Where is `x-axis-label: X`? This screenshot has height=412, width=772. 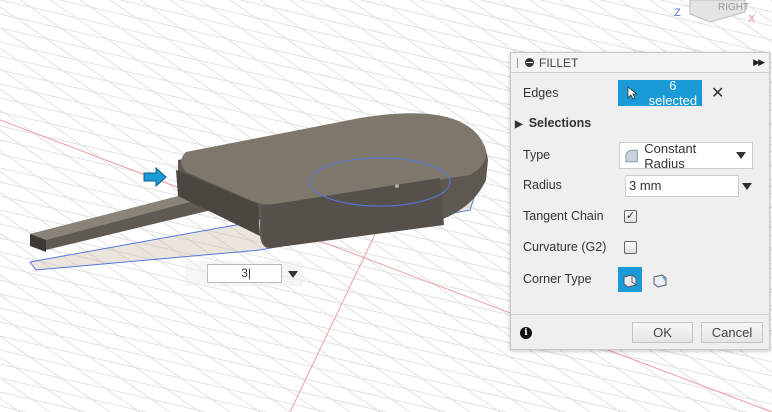 x-axis-label: X is located at coordinates (752, 19).